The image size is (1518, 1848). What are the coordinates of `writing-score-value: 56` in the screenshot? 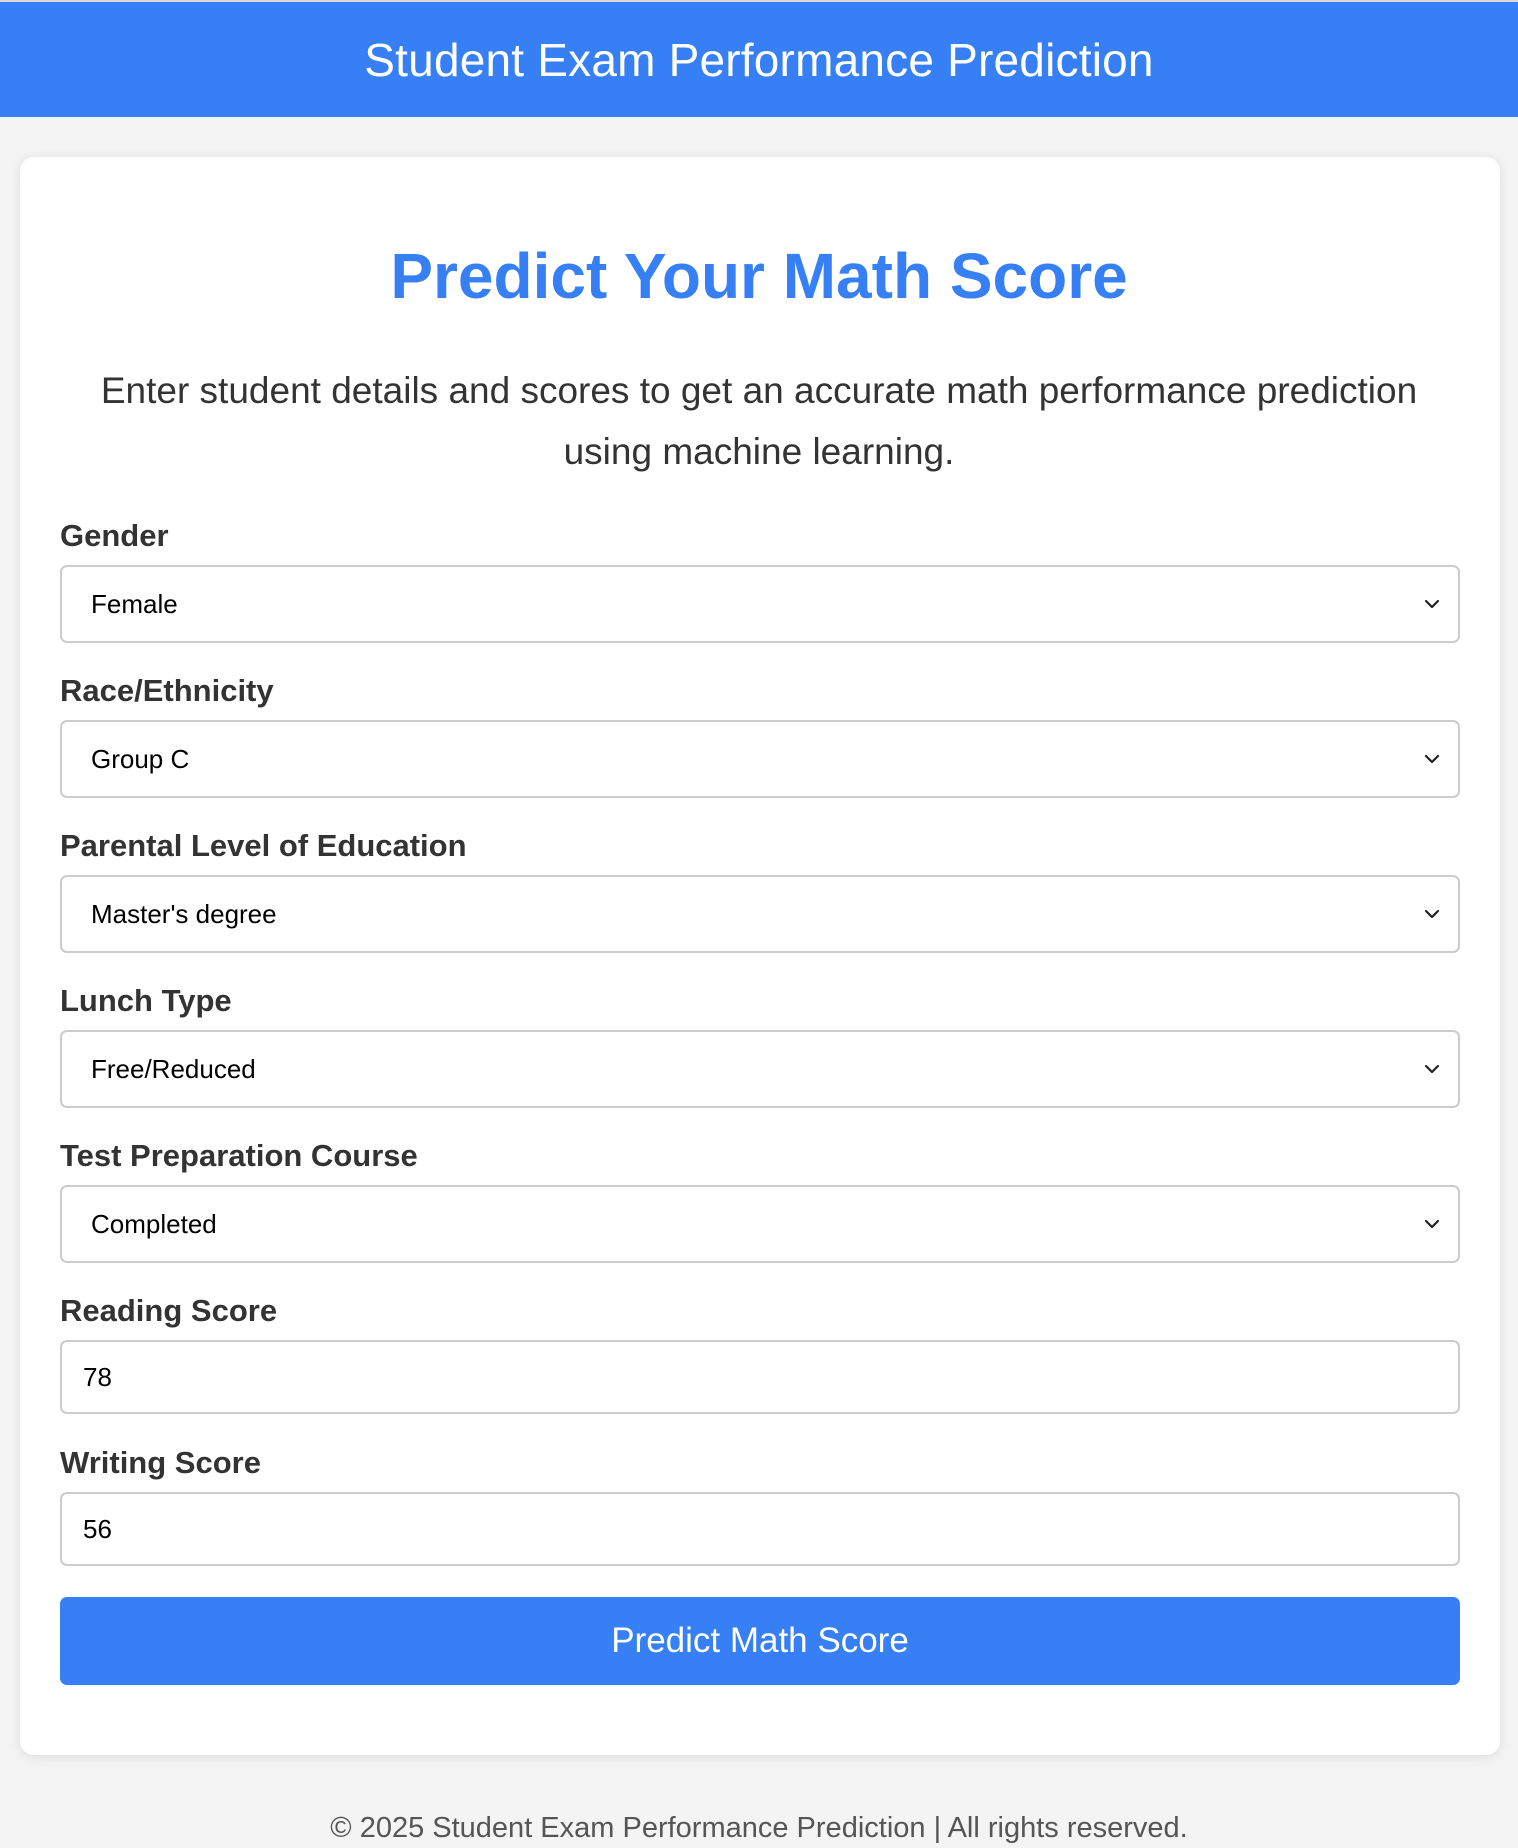 It's located at (97, 1528).